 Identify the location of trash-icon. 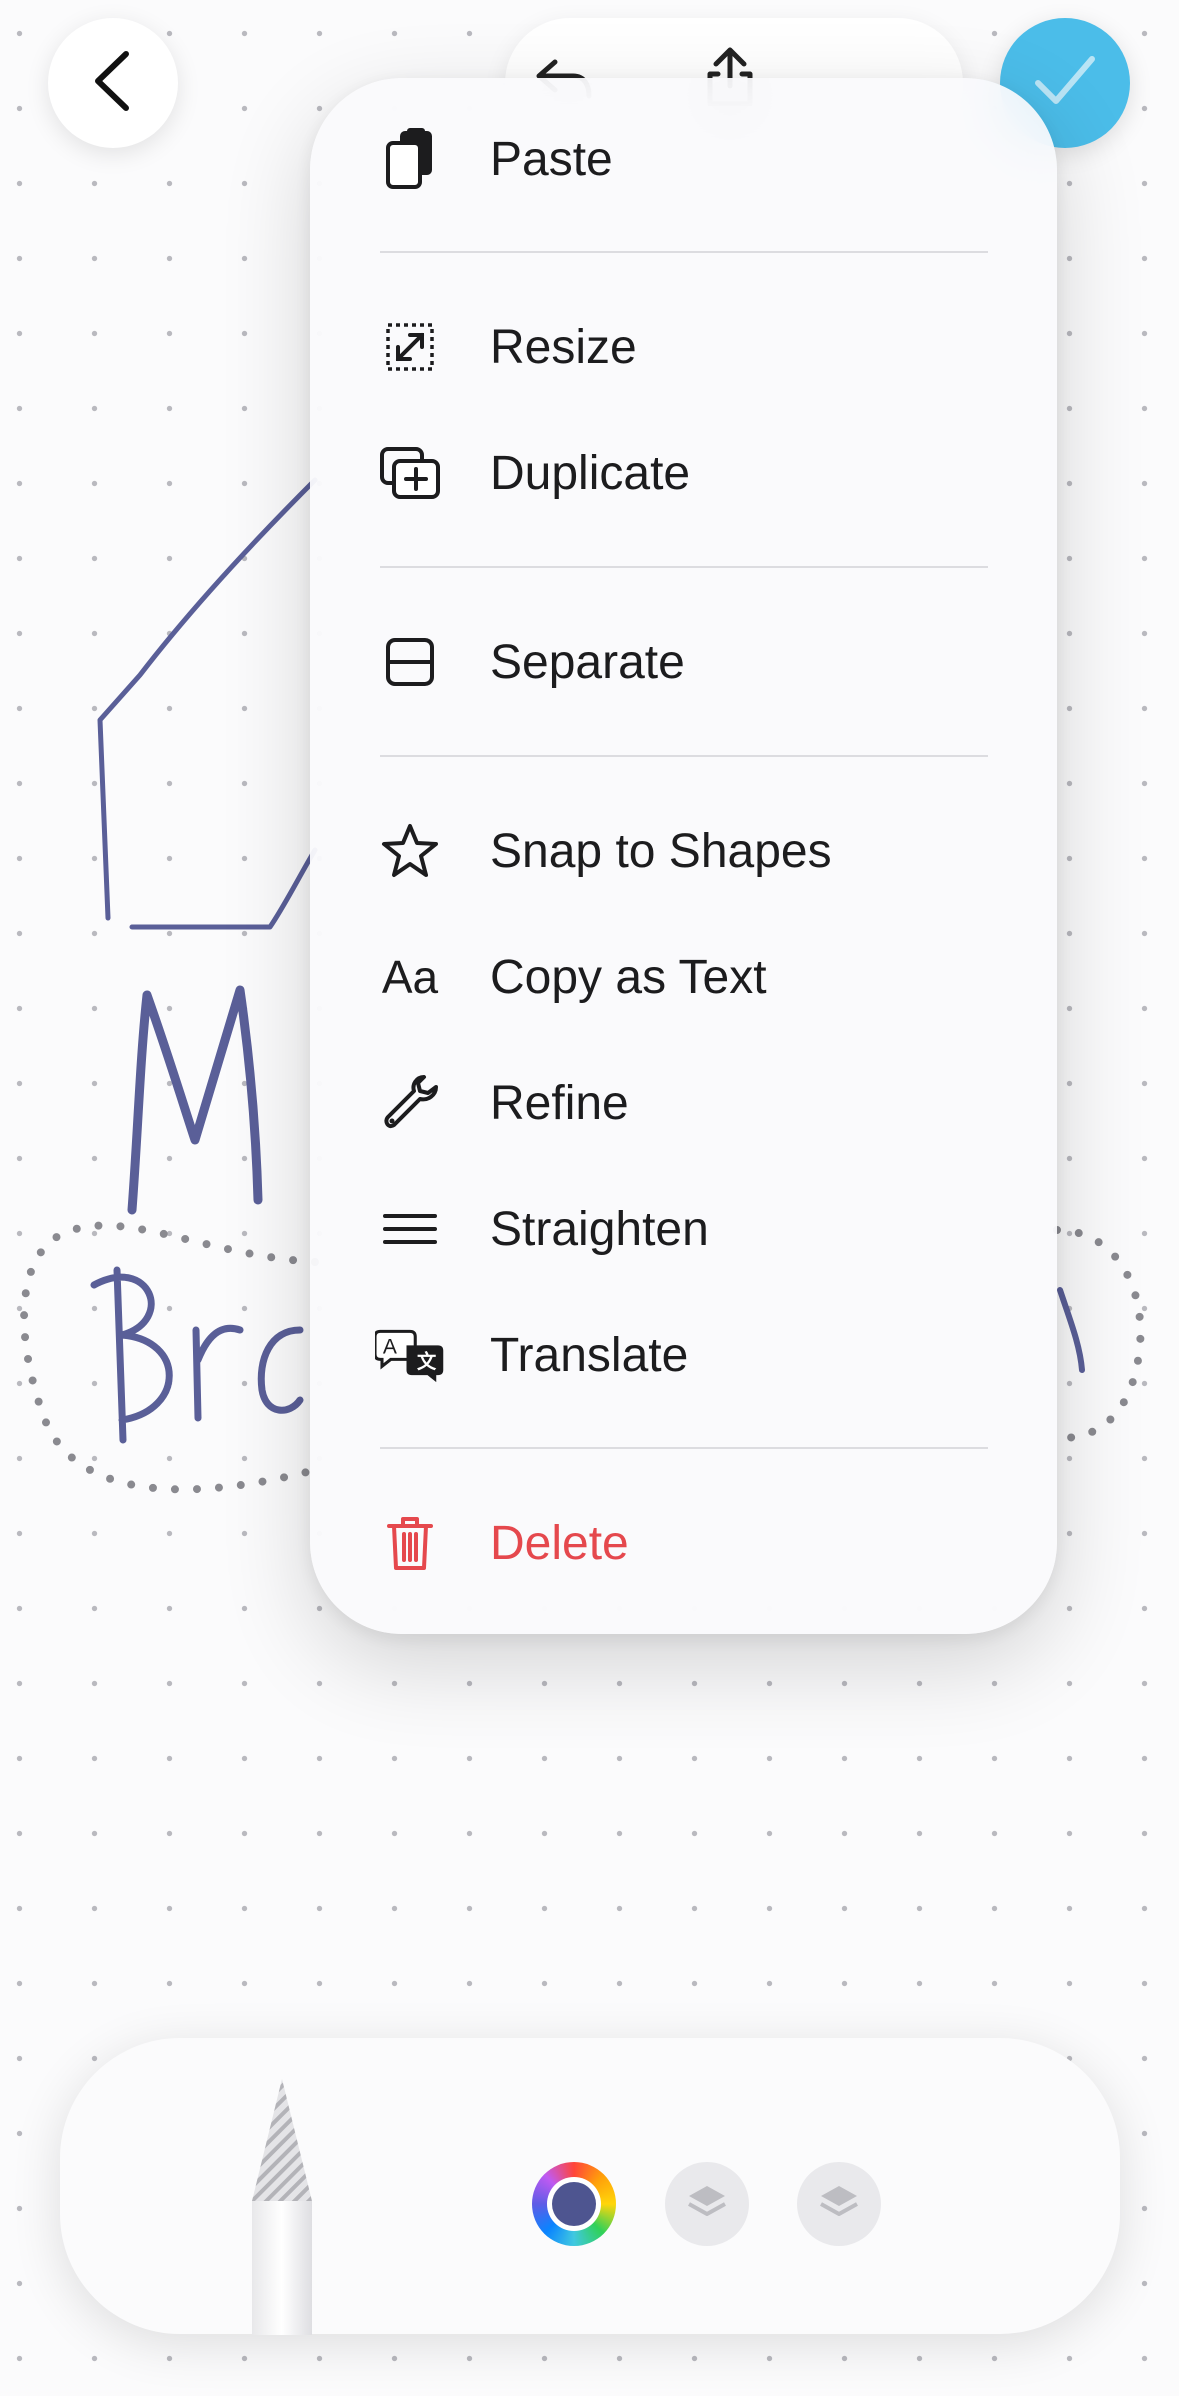
(410, 1543).